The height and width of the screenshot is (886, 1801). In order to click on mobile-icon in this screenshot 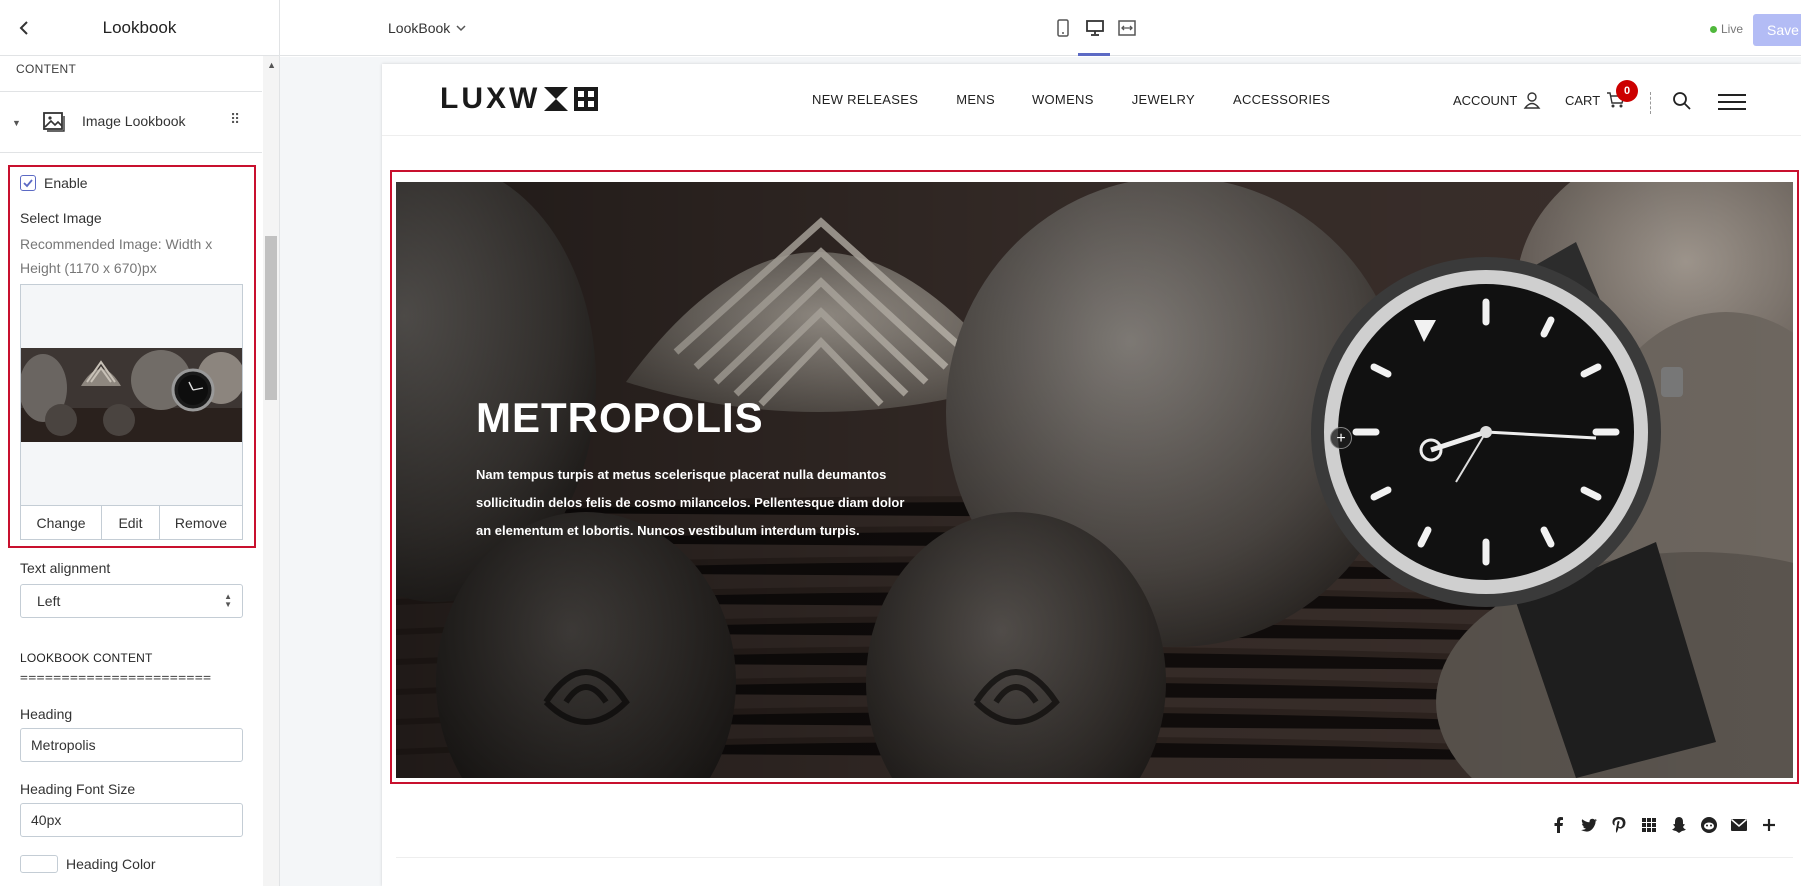, I will do `click(1063, 28)`.